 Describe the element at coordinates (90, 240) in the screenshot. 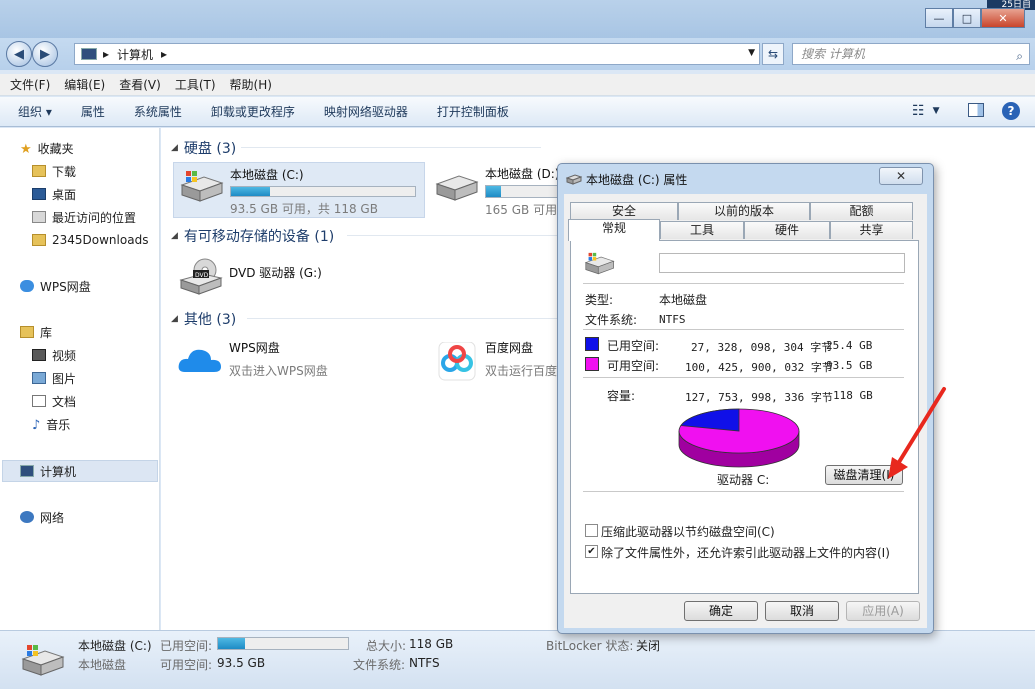

I see `sidebar-item-2345downloads: 2345Downloads` at that location.